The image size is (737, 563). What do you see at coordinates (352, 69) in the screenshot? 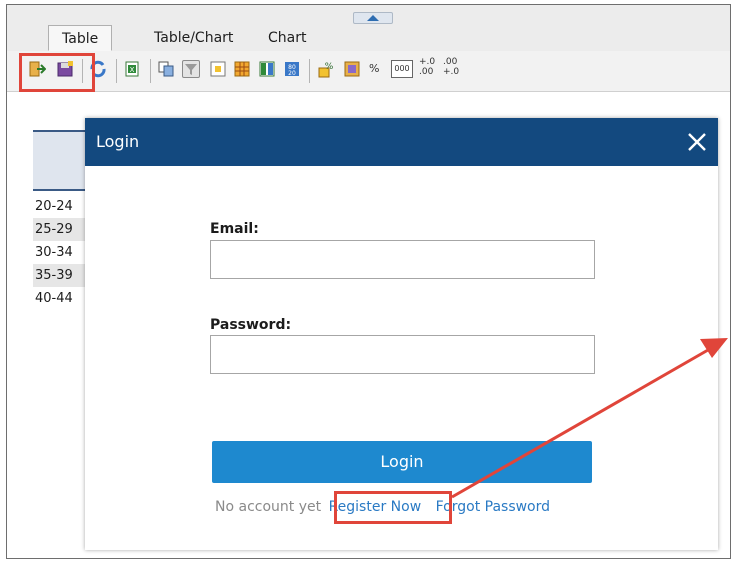
I see `sum-icon` at bounding box center [352, 69].